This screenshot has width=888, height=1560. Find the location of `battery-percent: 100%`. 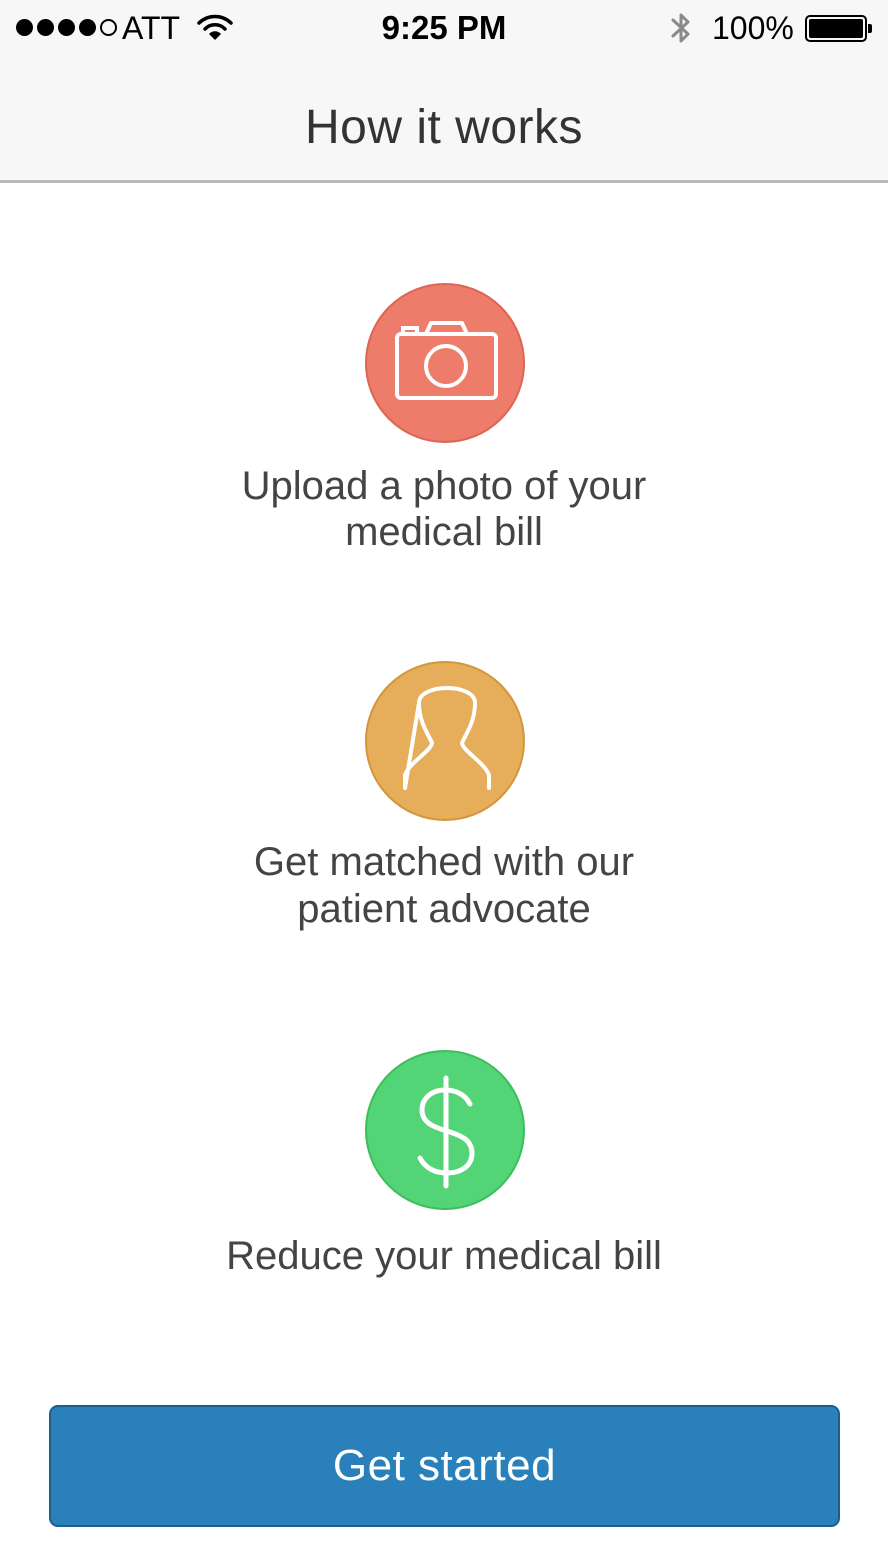

battery-percent: 100% is located at coordinates (753, 28).